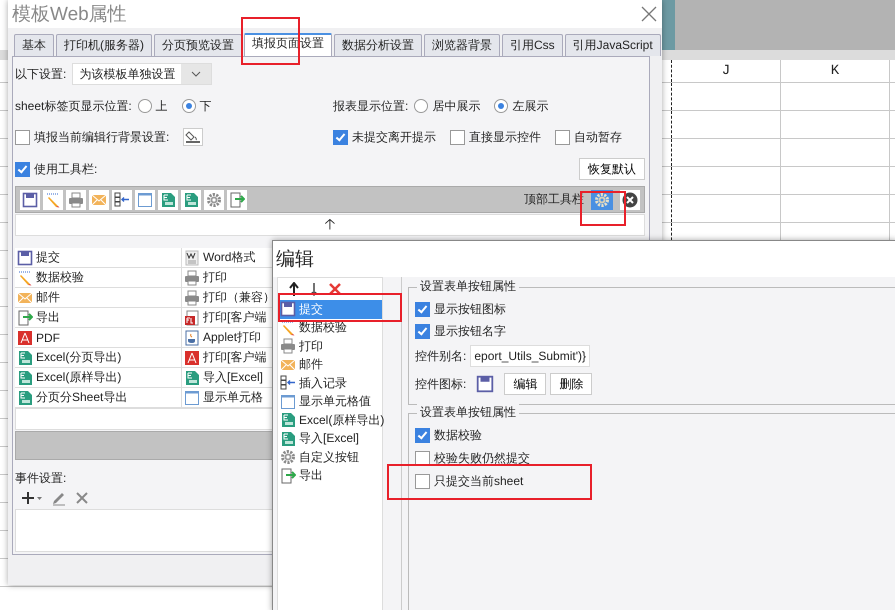 This screenshot has height=610, width=895. What do you see at coordinates (233, 397) in the screenshot?
I see `list-item: 显示单元格` at bounding box center [233, 397].